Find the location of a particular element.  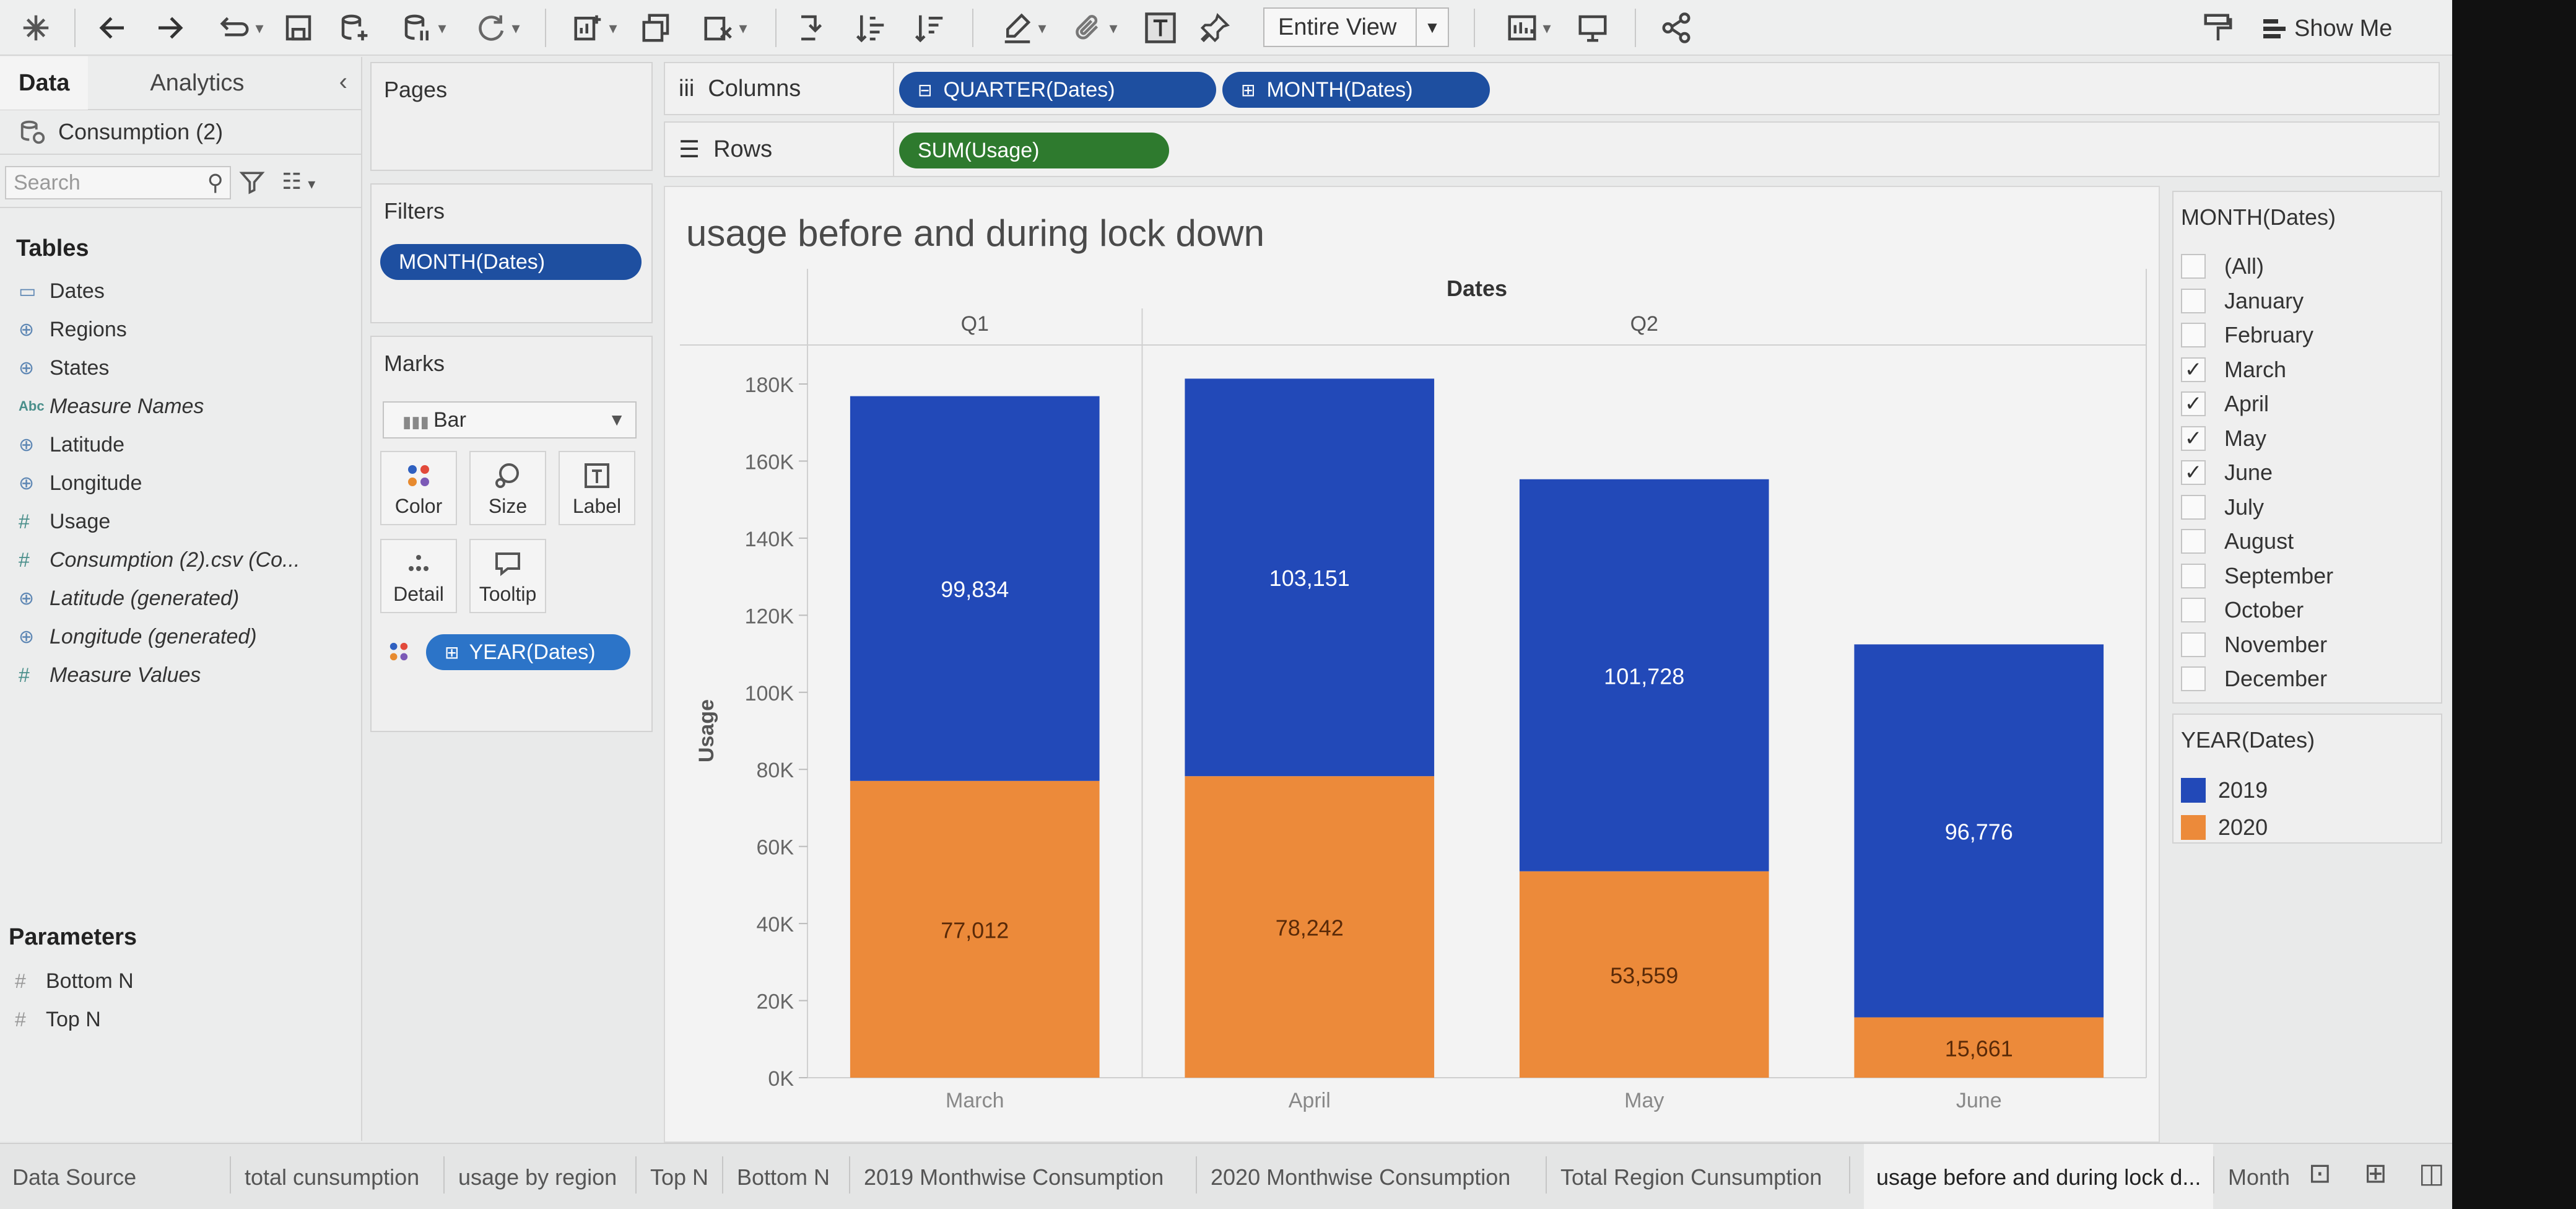

month-filter-item: November is located at coordinates (2254, 645).